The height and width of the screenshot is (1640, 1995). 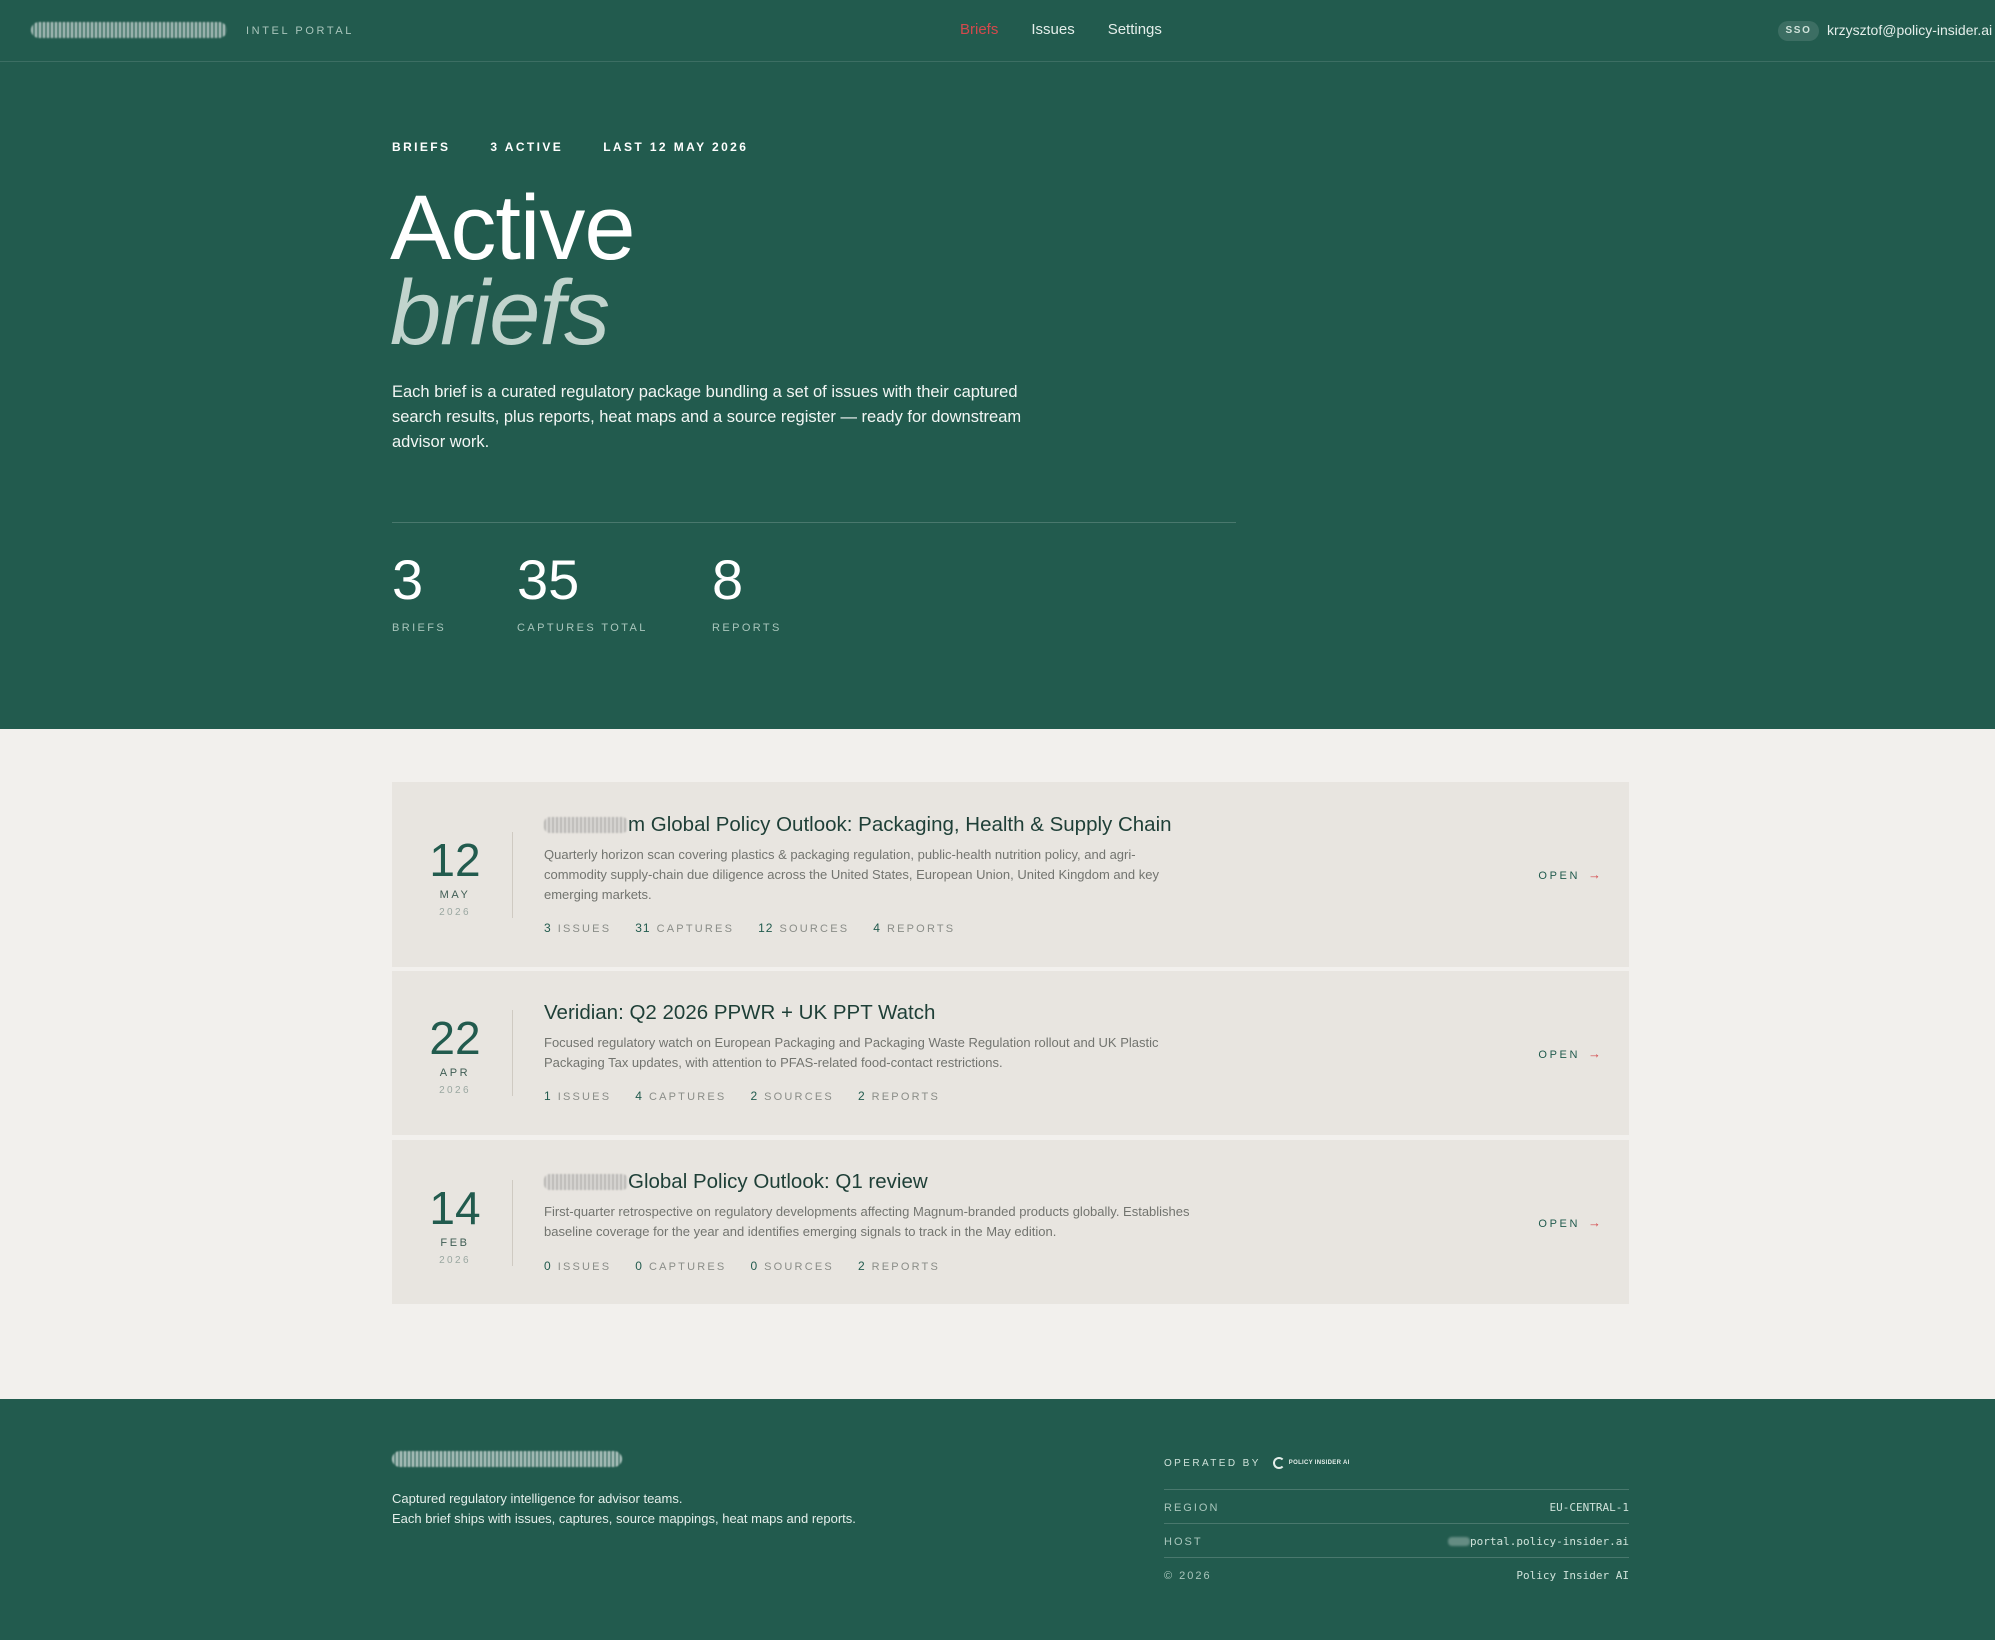 I want to click on count-issues: 1 ISSUES, so click(x=578, y=1096).